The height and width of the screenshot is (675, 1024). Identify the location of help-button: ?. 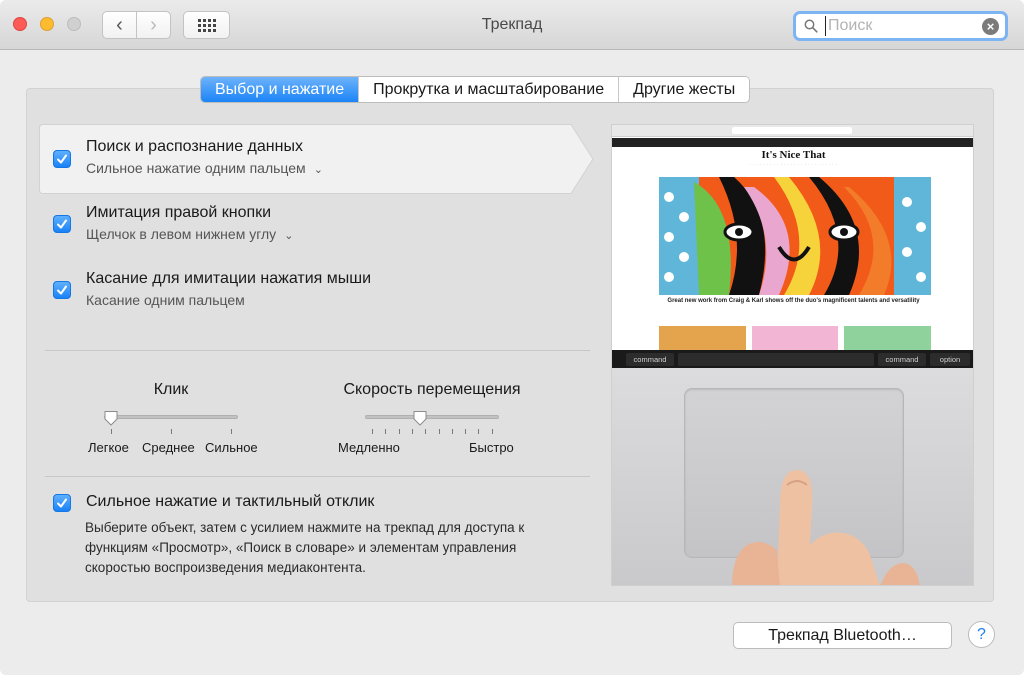
(981, 634).